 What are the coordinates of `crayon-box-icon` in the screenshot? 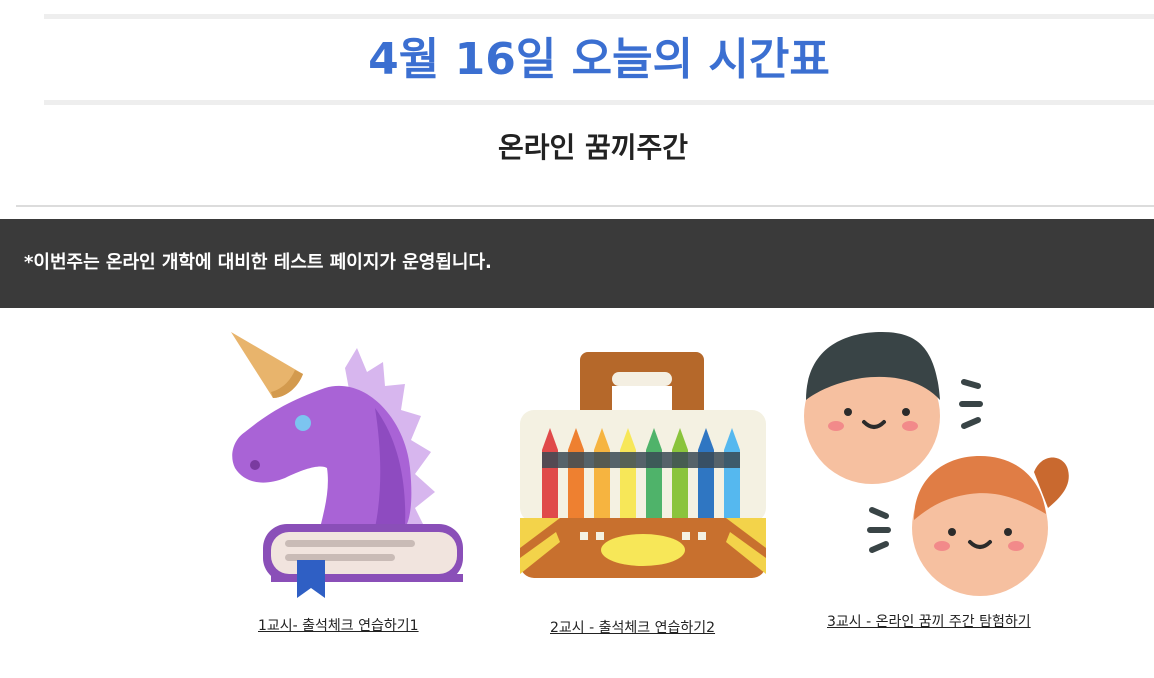 It's located at (643, 466).